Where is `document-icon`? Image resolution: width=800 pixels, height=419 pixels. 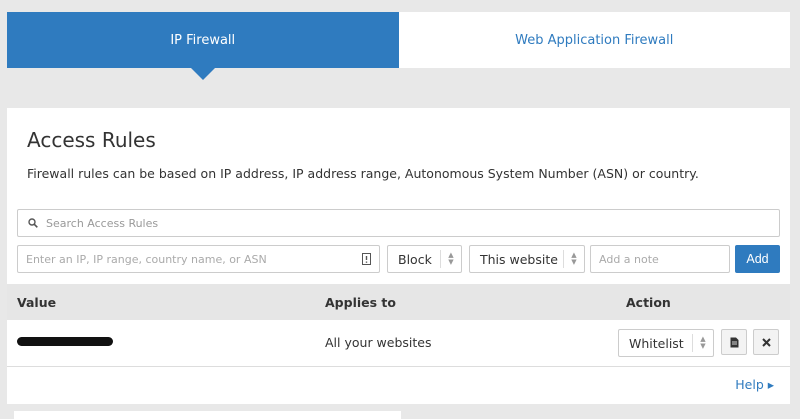
document-icon is located at coordinates (366, 259).